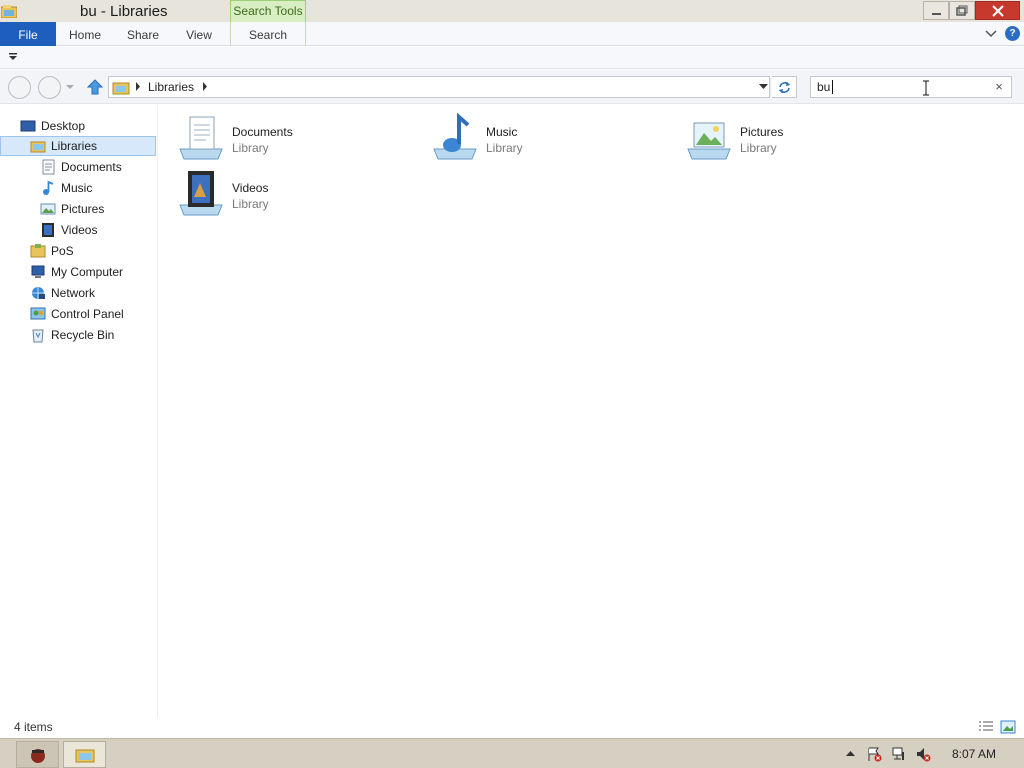 This screenshot has width=1024, height=768. I want to click on library-name: Videos, so click(250, 188).